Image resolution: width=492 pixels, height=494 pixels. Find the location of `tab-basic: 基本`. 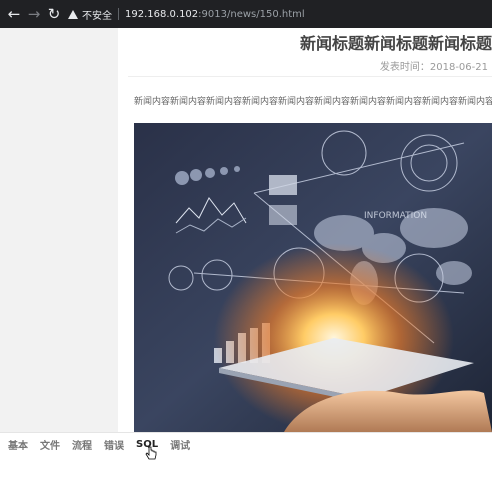

tab-basic: 基本 is located at coordinates (18, 444).